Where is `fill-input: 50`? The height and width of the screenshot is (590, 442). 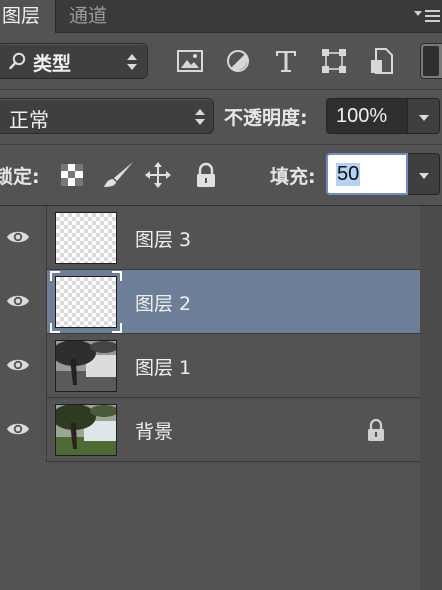 fill-input: 50 is located at coordinates (367, 174).